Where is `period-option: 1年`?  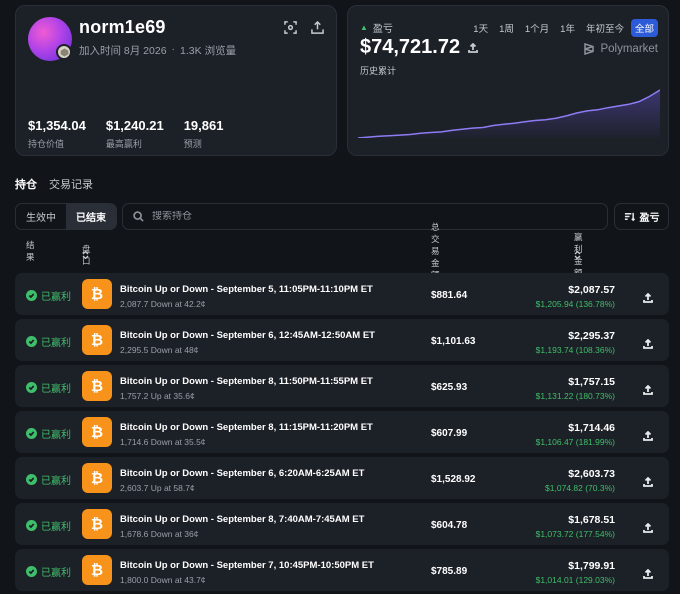 period-option: 1年 is located at coordinates (567, 28).